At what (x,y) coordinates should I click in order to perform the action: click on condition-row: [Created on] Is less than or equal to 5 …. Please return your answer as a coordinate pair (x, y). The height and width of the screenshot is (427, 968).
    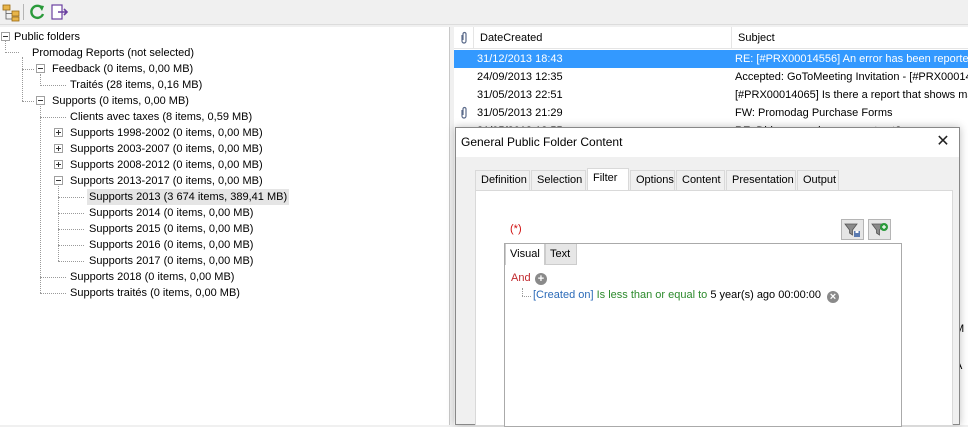
    Looking at the image, I should click on (677, 295).